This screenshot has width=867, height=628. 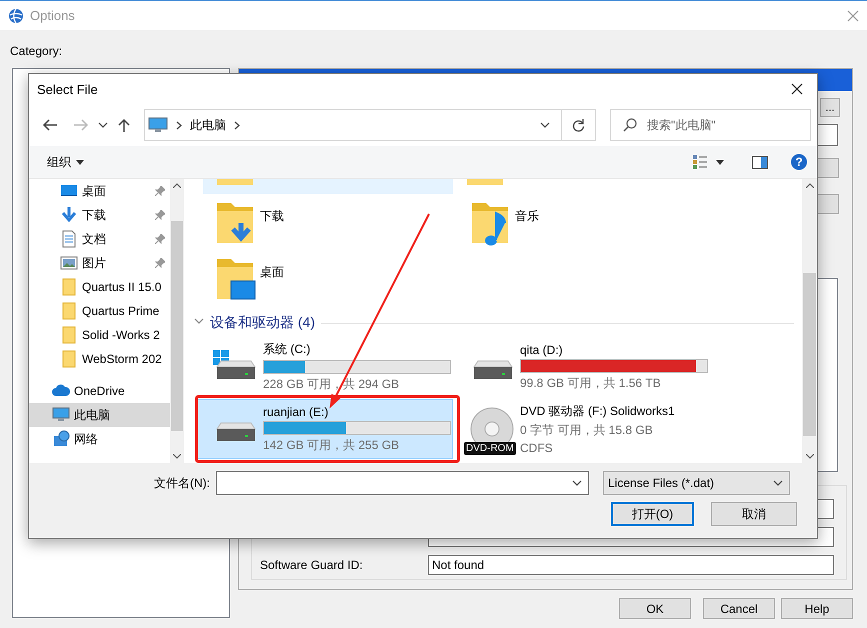 I want to click on nav-item: Quartus II 15.0, so click(x=99, y=287).